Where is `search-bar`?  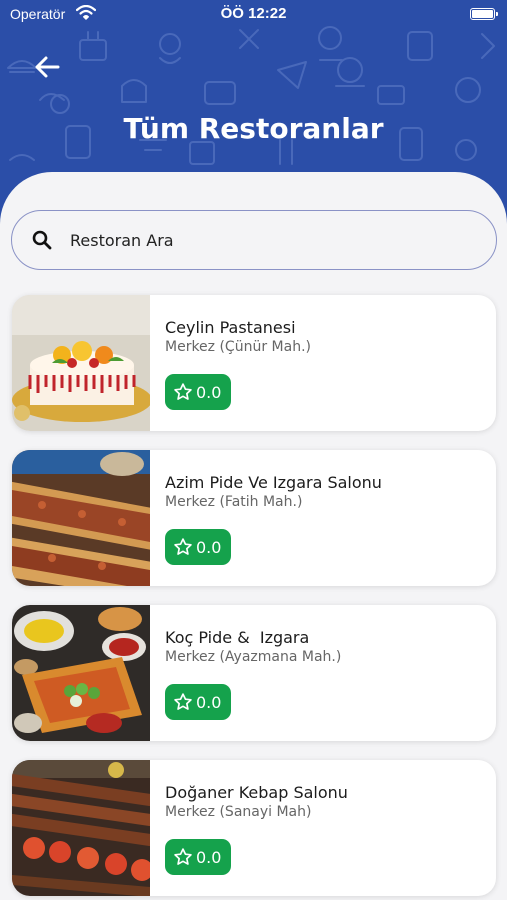 search-bar is located at coordinates (254, 240).